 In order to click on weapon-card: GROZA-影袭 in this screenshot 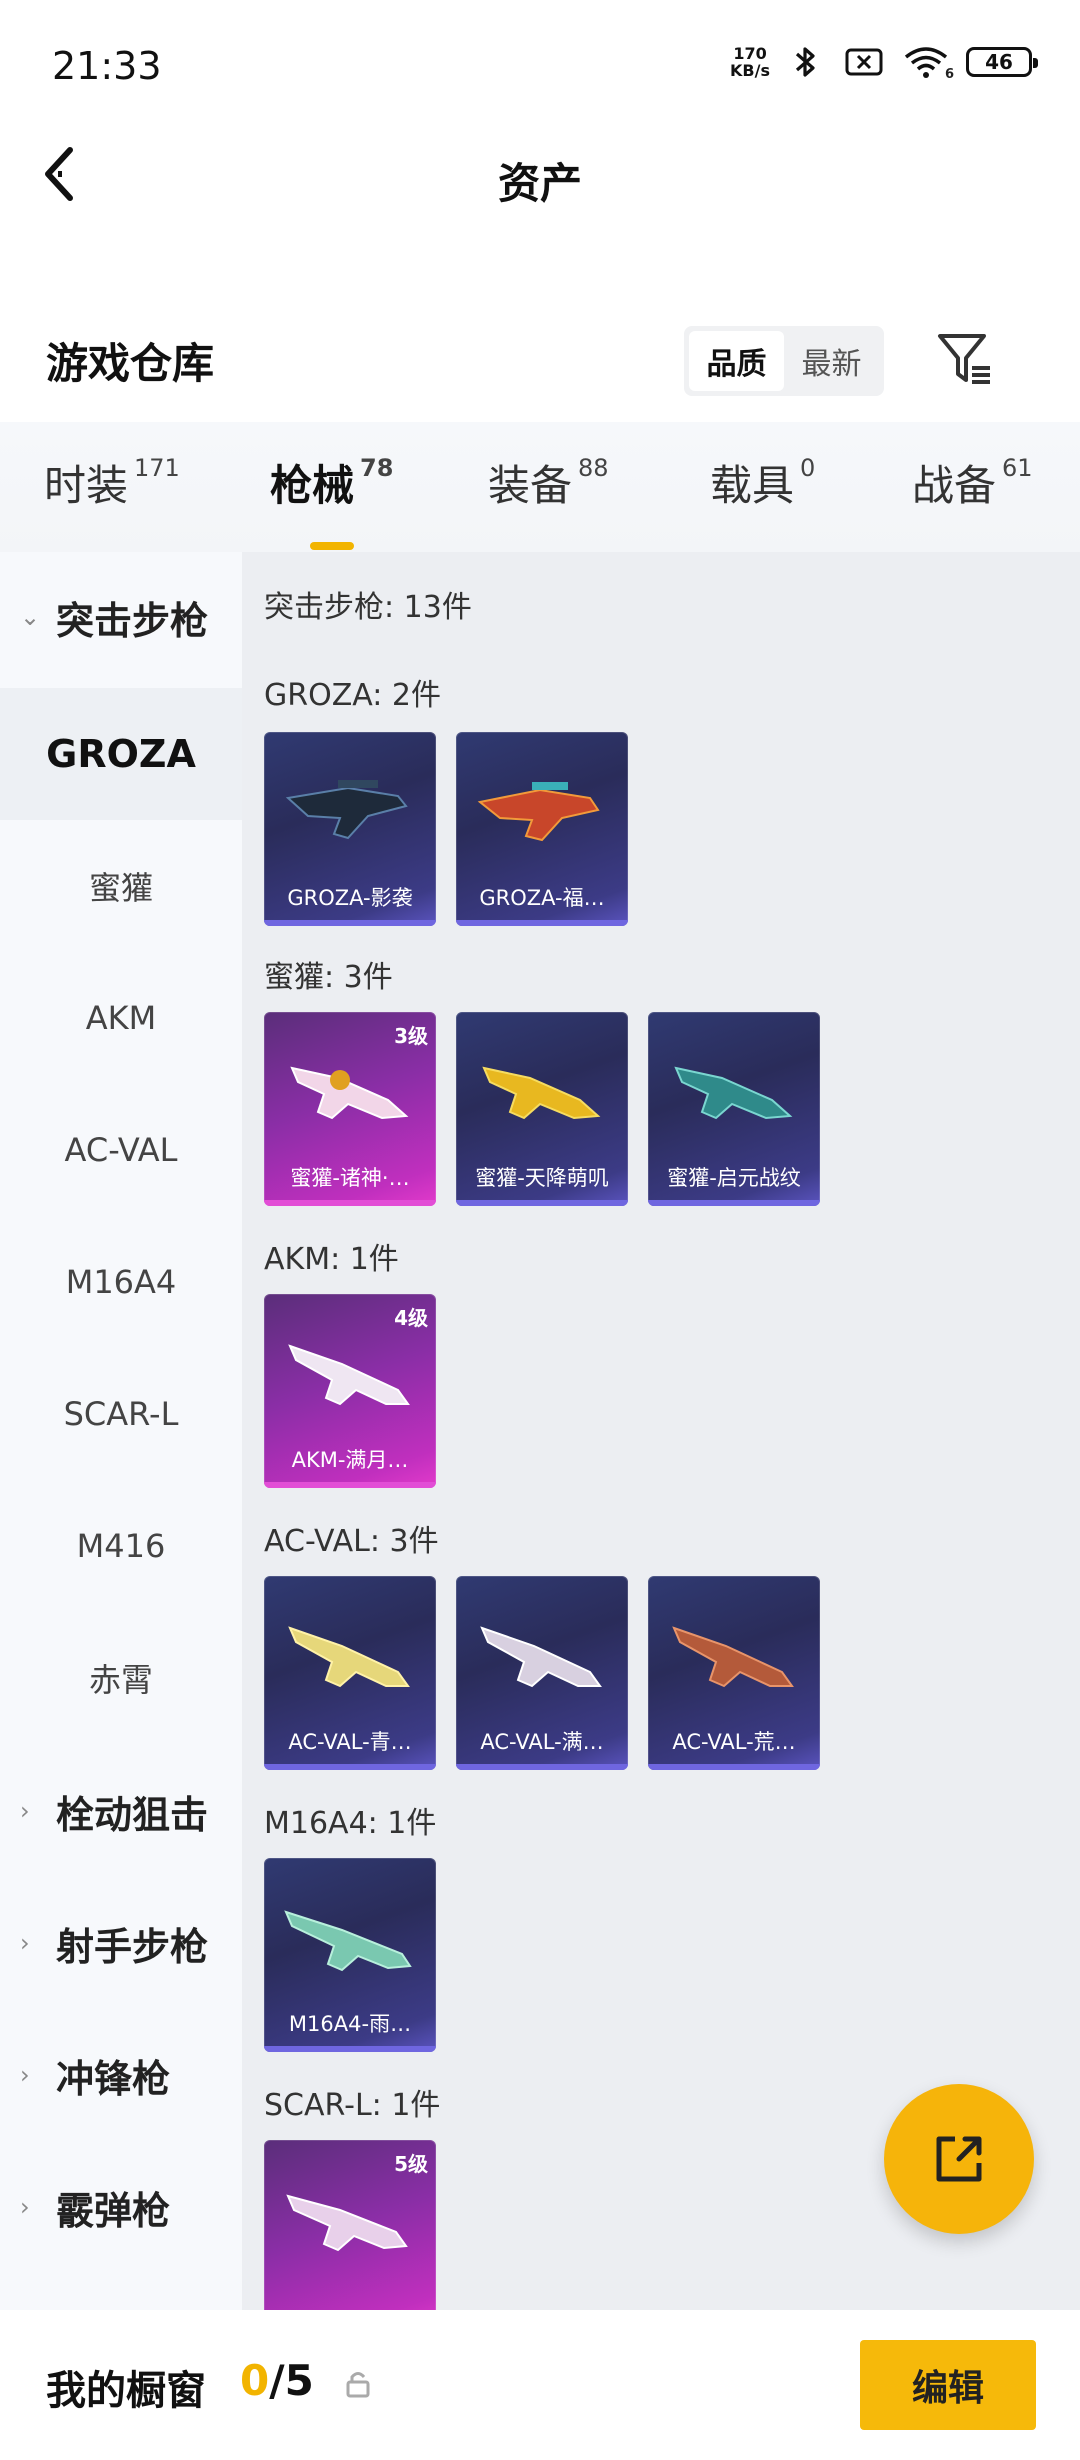, I will do `click(350, 829)`.